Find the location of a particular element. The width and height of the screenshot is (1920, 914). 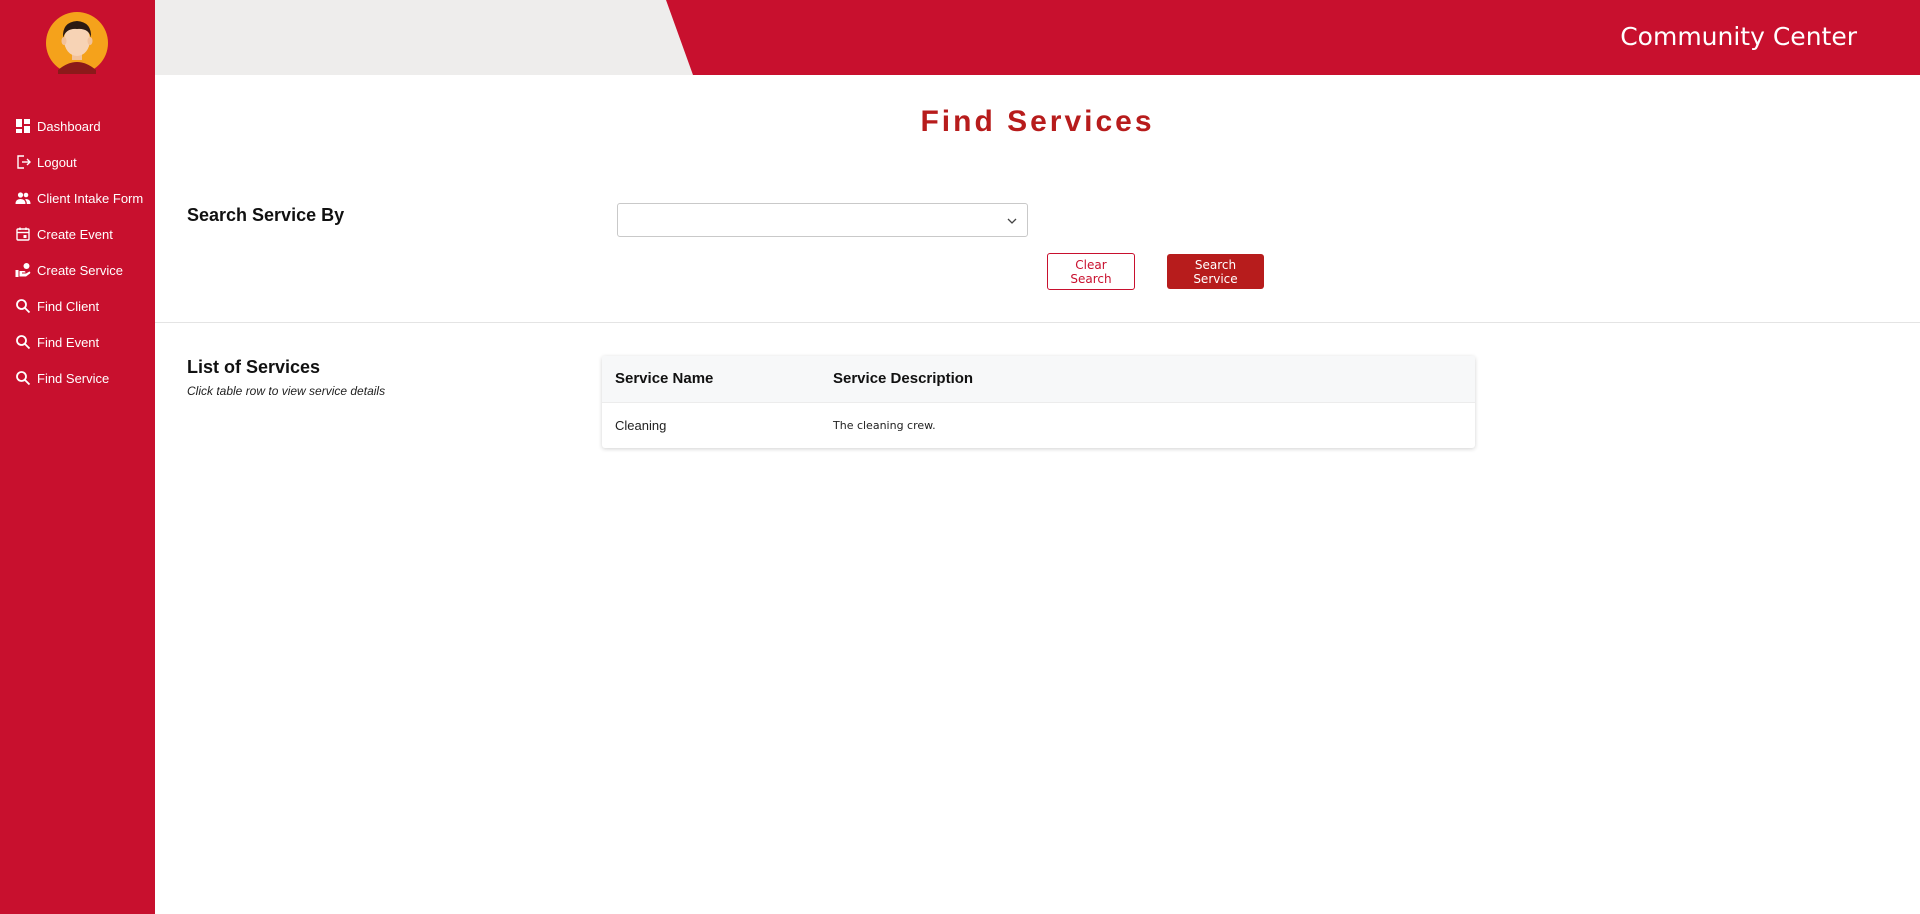

sidebar-item-create-service: Create Service is located at coordinates (77, 270).